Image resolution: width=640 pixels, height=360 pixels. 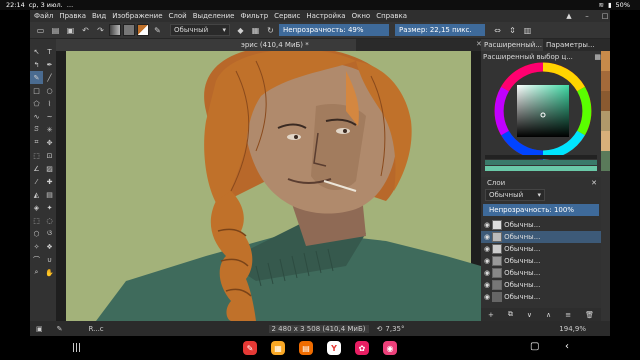 What do you see at coordinates (497, 30) in the screenshot?
I see `mirror-horizontal-icon: ⇔` at bounding box center [497, 30].